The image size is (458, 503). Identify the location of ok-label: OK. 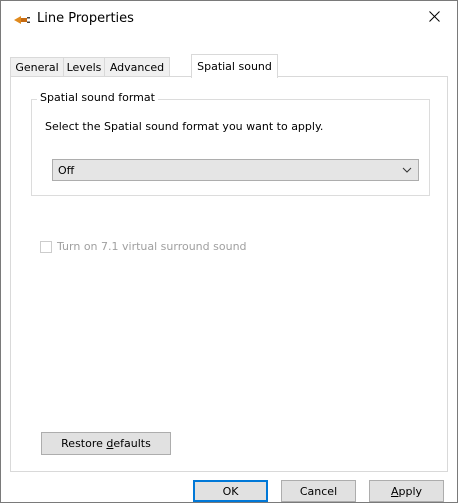
(230, 491).